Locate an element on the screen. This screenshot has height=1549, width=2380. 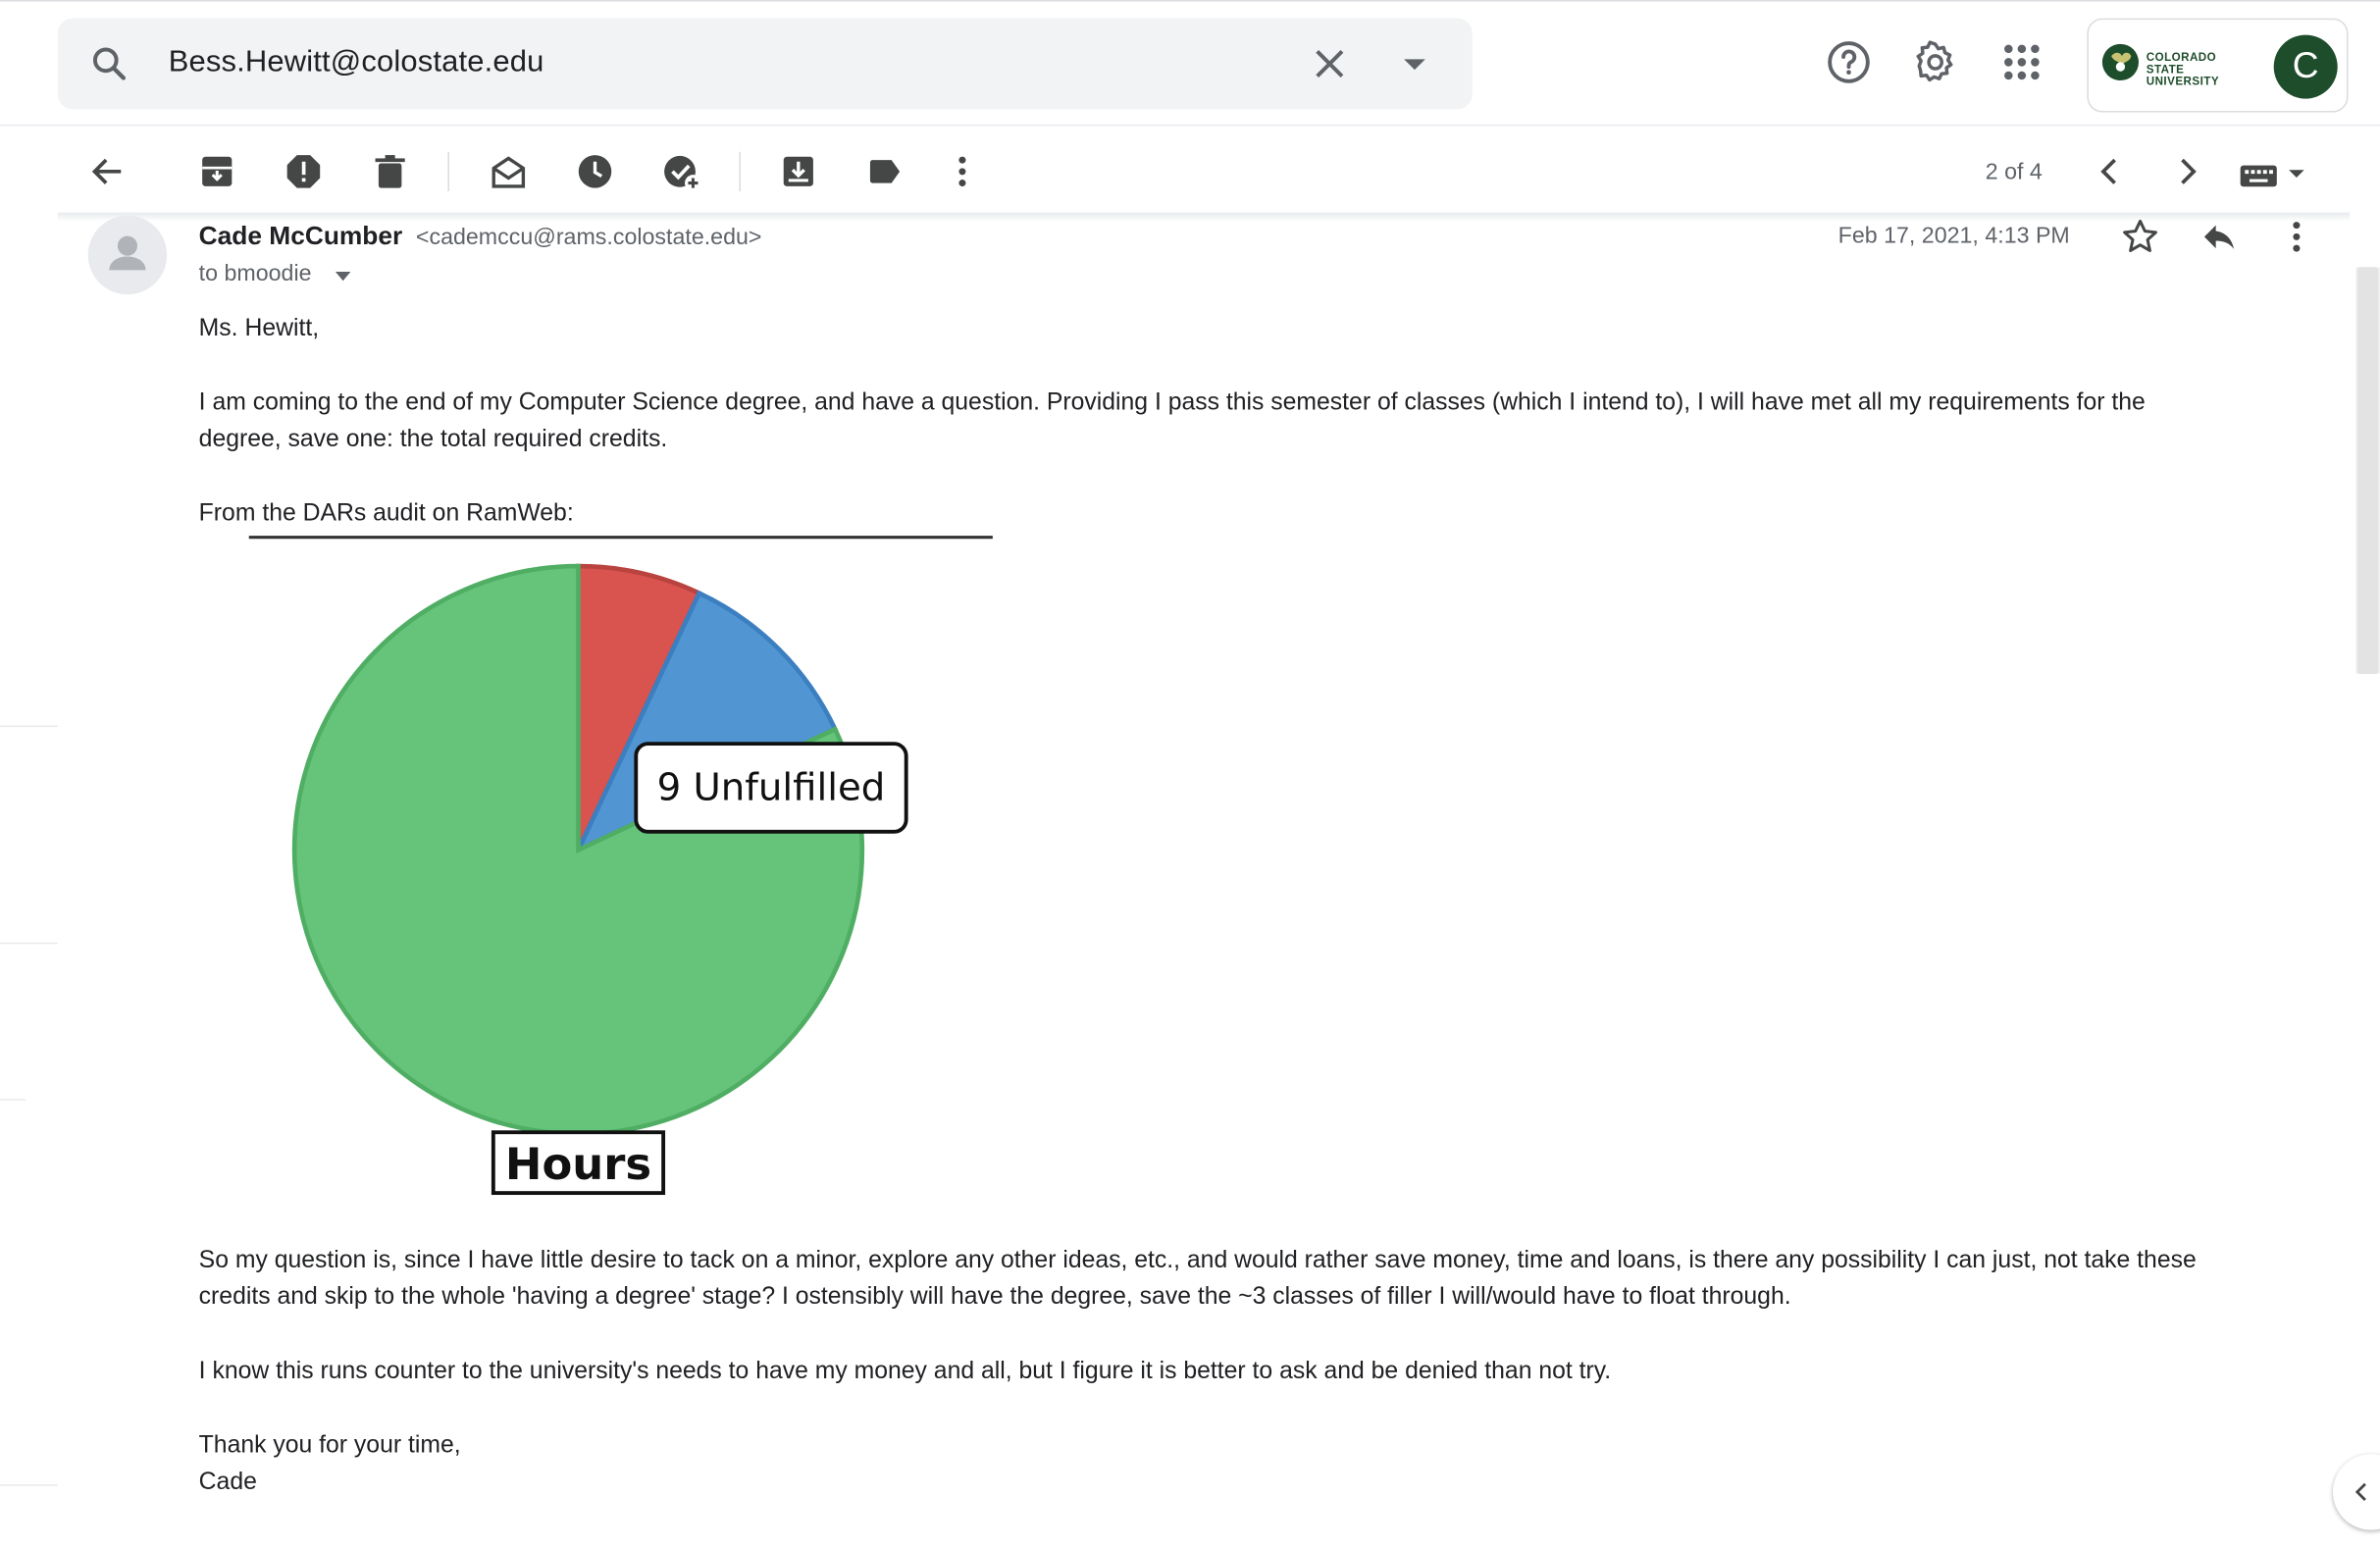
message-date: Feb 17, 2021, 4:13 PM is located at coordinates (1953, 236).